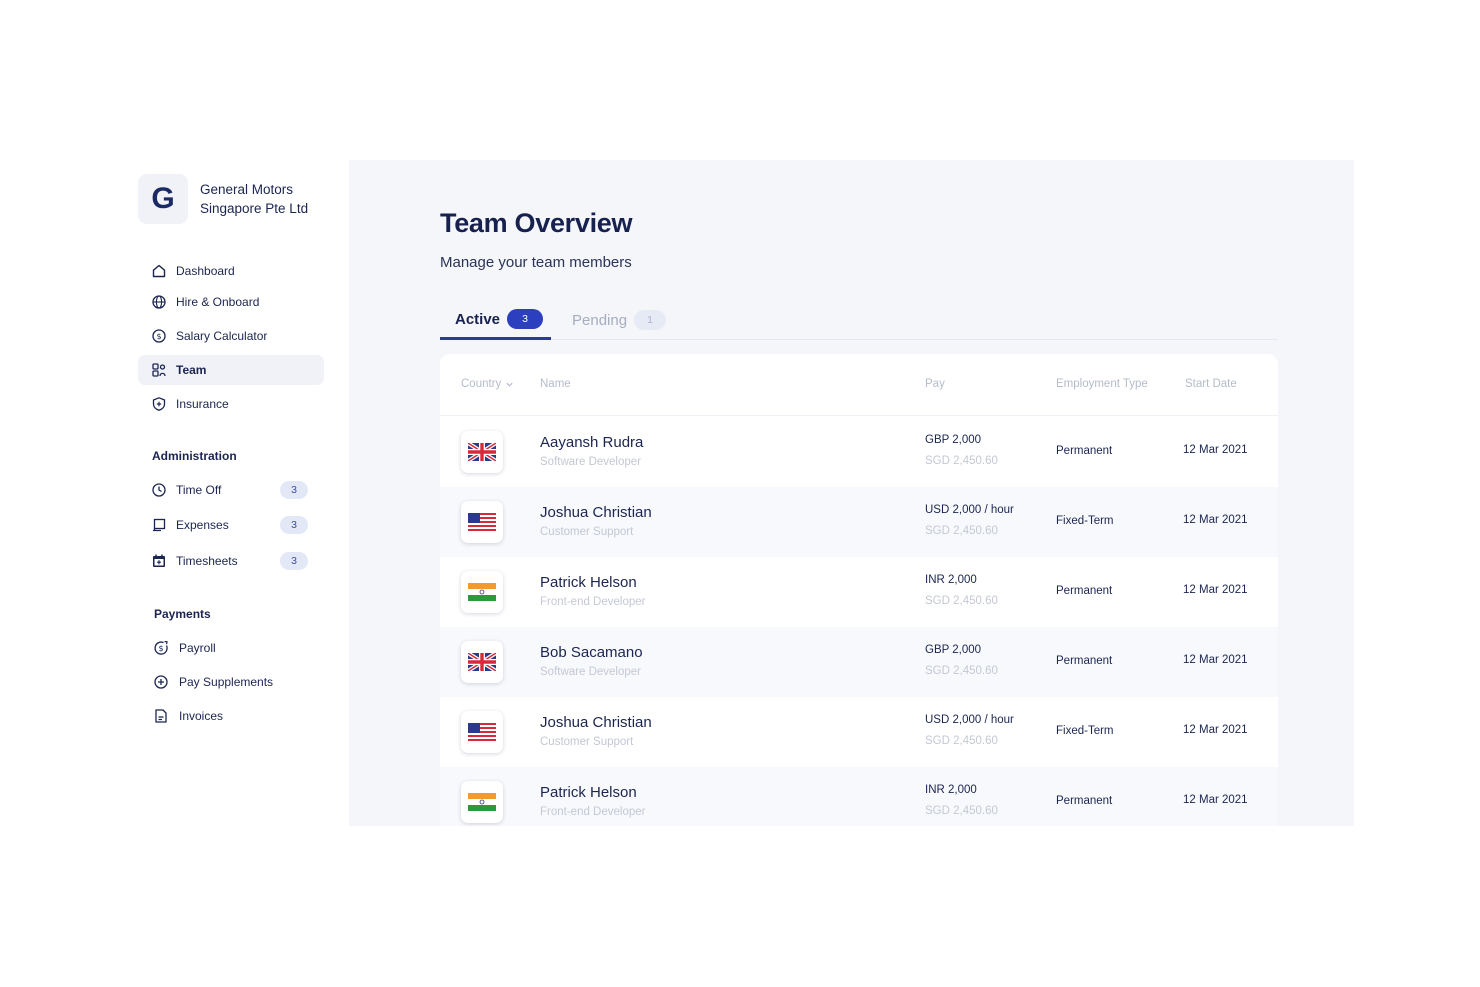  I want to click on globe-icon, so click(159, 302).